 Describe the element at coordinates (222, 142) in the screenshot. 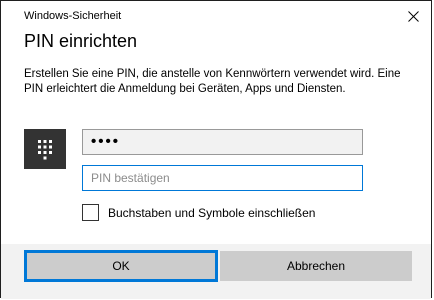

I see `pin-input: ••••` at that location.